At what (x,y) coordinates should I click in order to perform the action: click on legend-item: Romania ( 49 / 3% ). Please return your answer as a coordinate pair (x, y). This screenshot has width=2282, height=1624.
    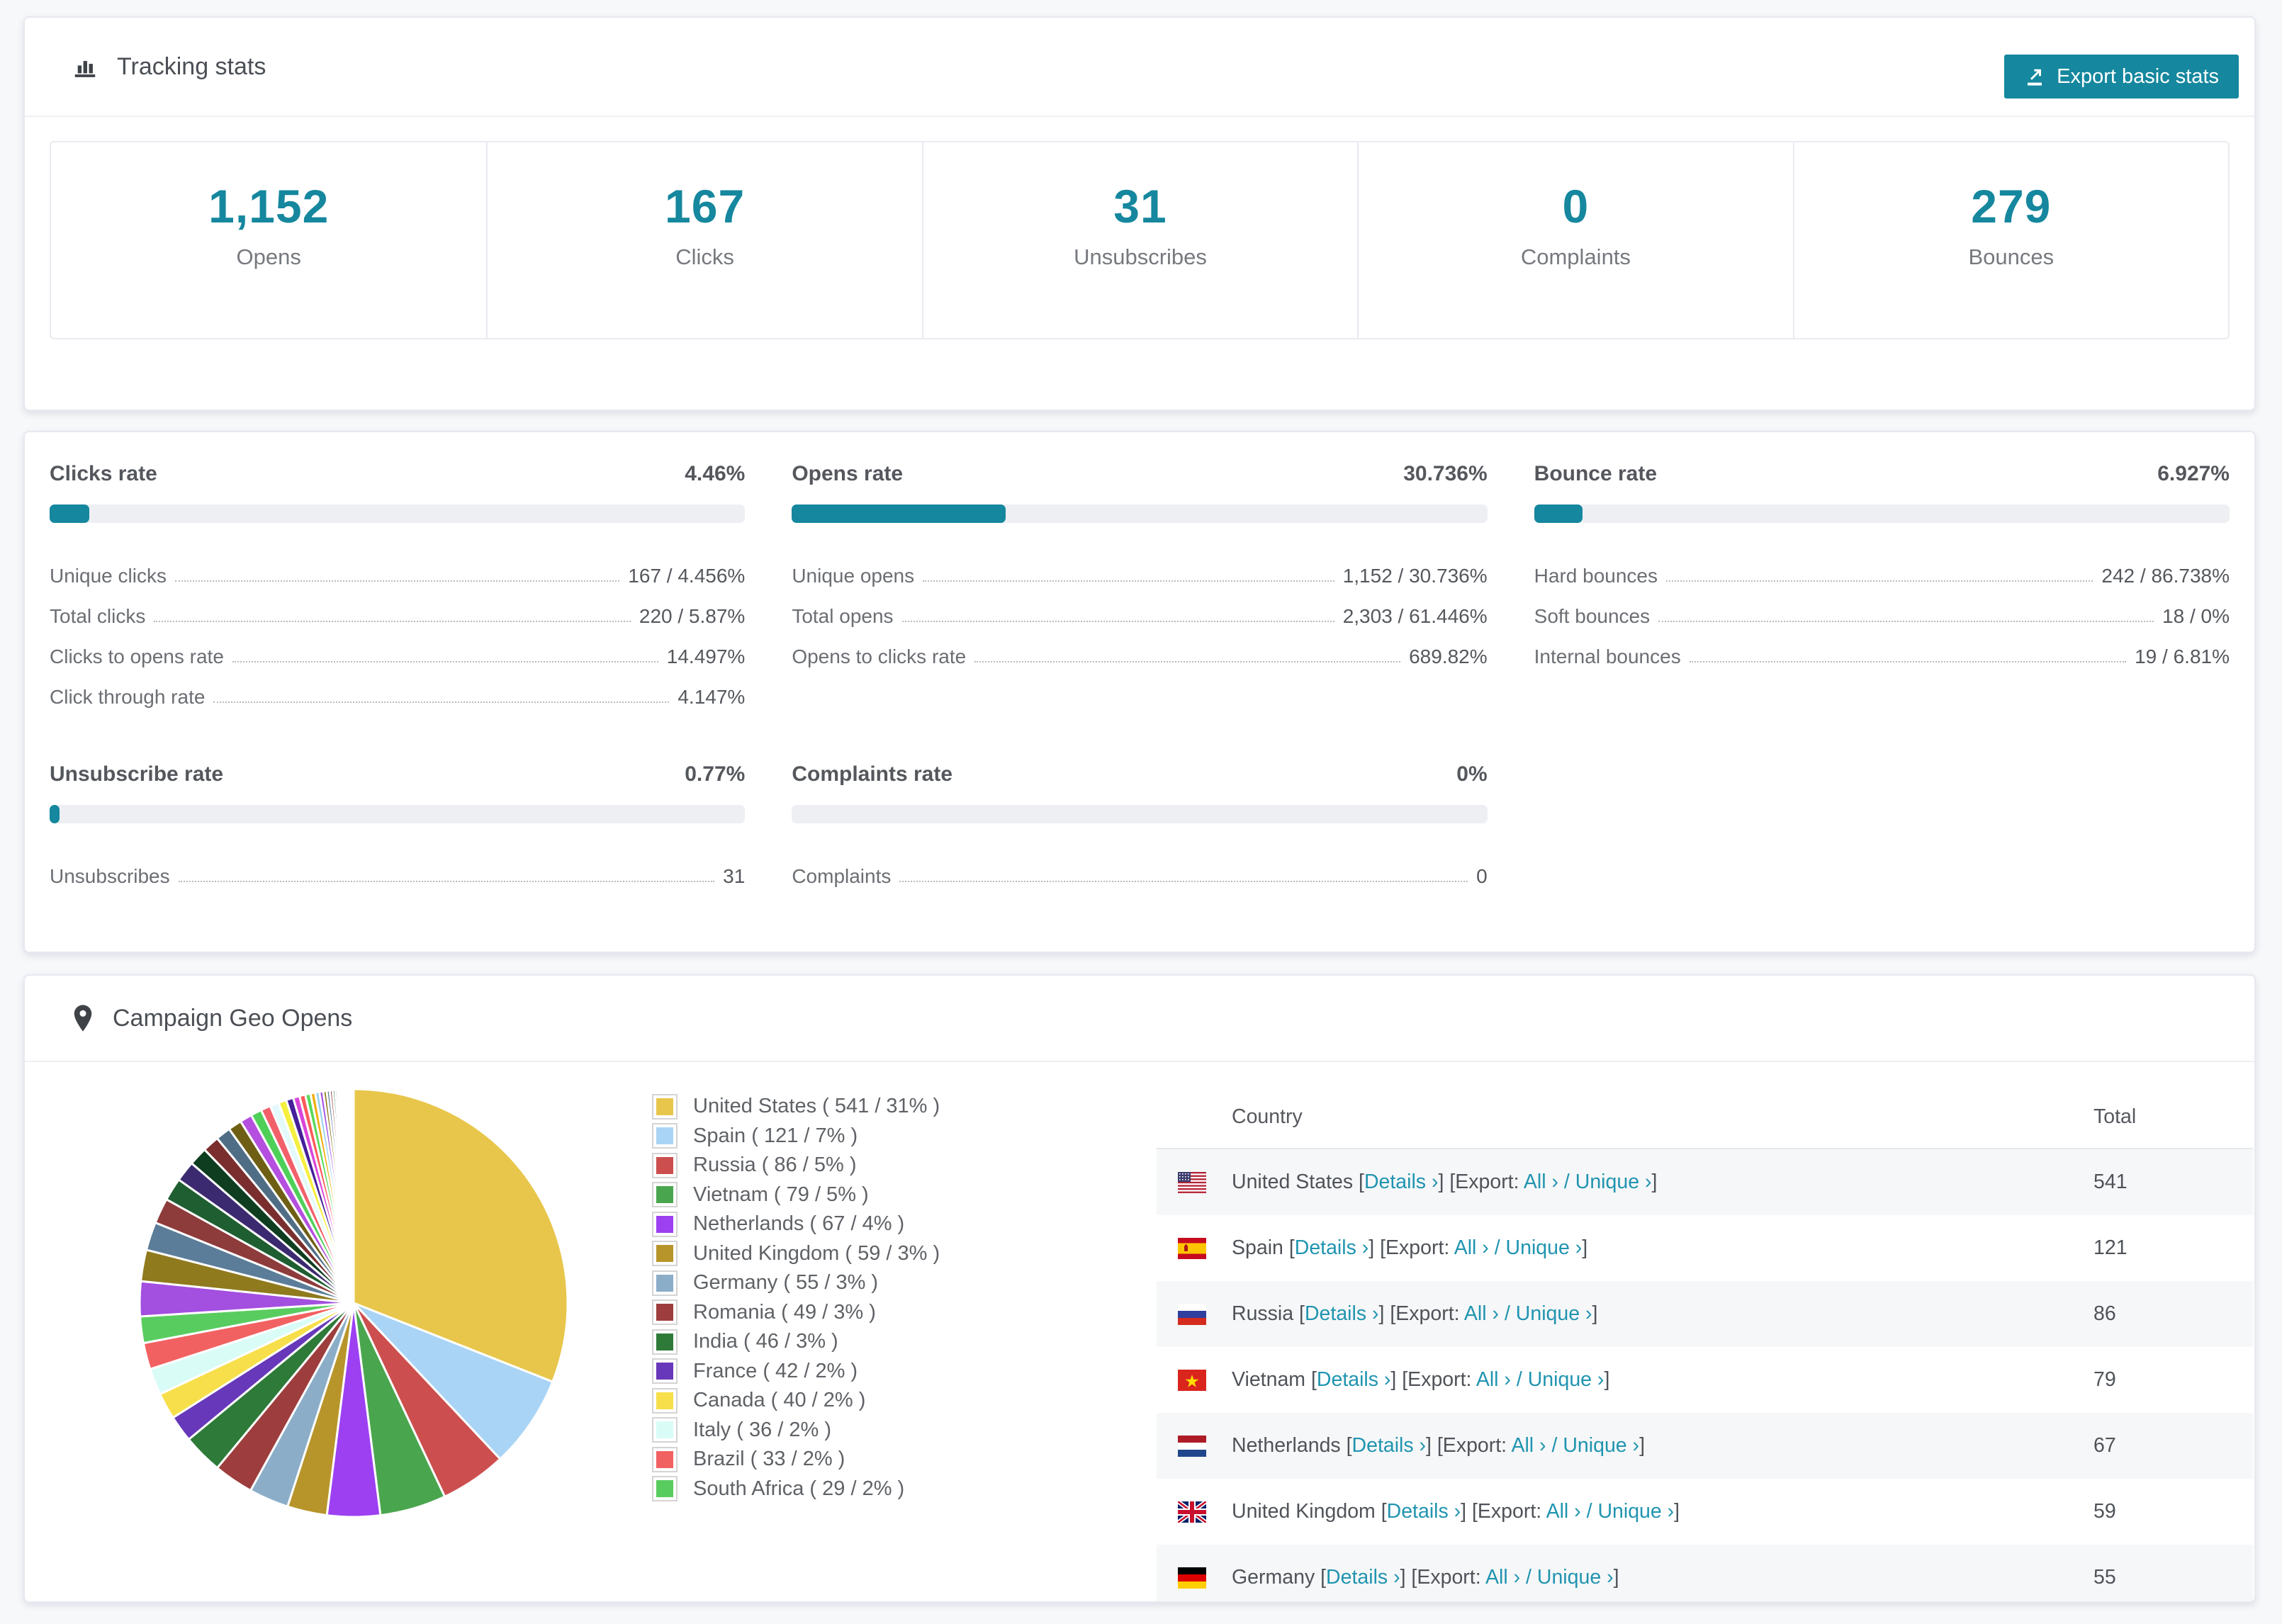
    Looking at the image, I should click on (796, 1313).